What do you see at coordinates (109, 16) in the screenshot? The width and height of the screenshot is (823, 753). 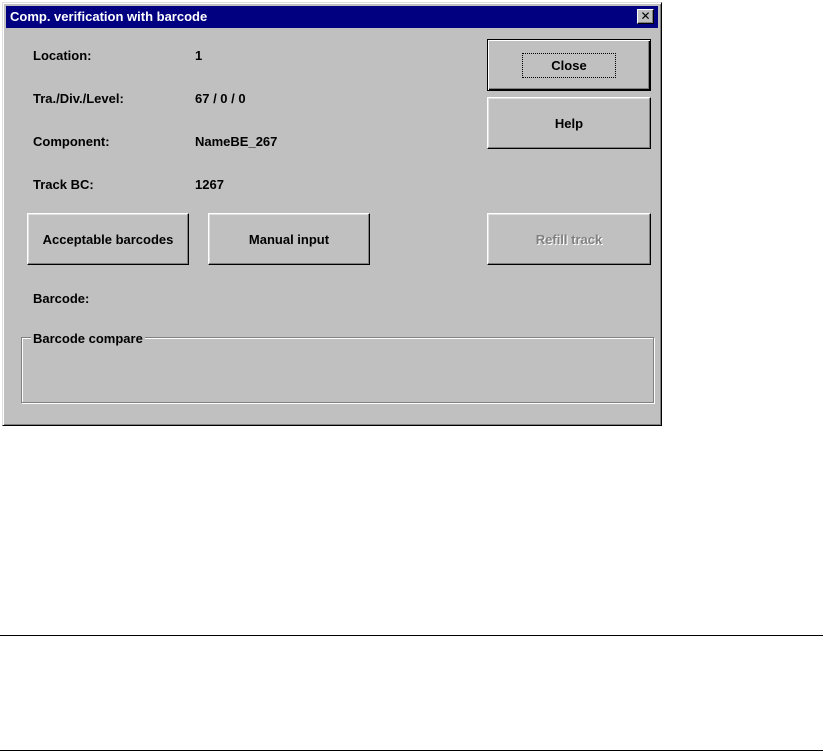 I see `window-title: Comp. verification with barcode` at bounding box center [109, 16].